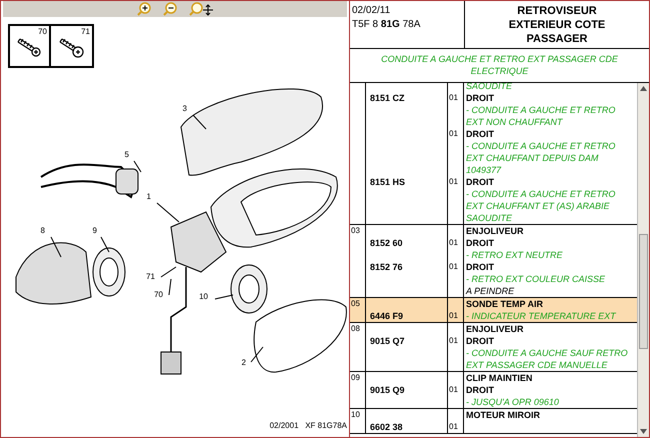 The width and height of the screenshot is (650, 438). What do you see at coordinates (489, 87) in the screenshot?
I see `part-note: SAOUDITE` at bounding box center [489, 87].